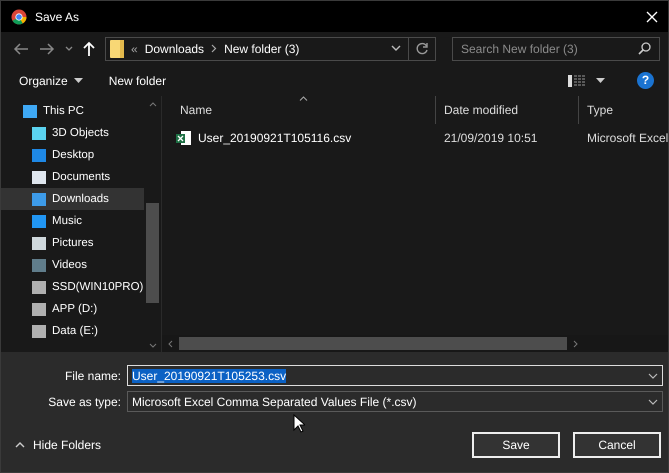 Image resolution: width=669 pixels, height=473 pixels. I want to click on browser-logo-icon, so click(19, 16).